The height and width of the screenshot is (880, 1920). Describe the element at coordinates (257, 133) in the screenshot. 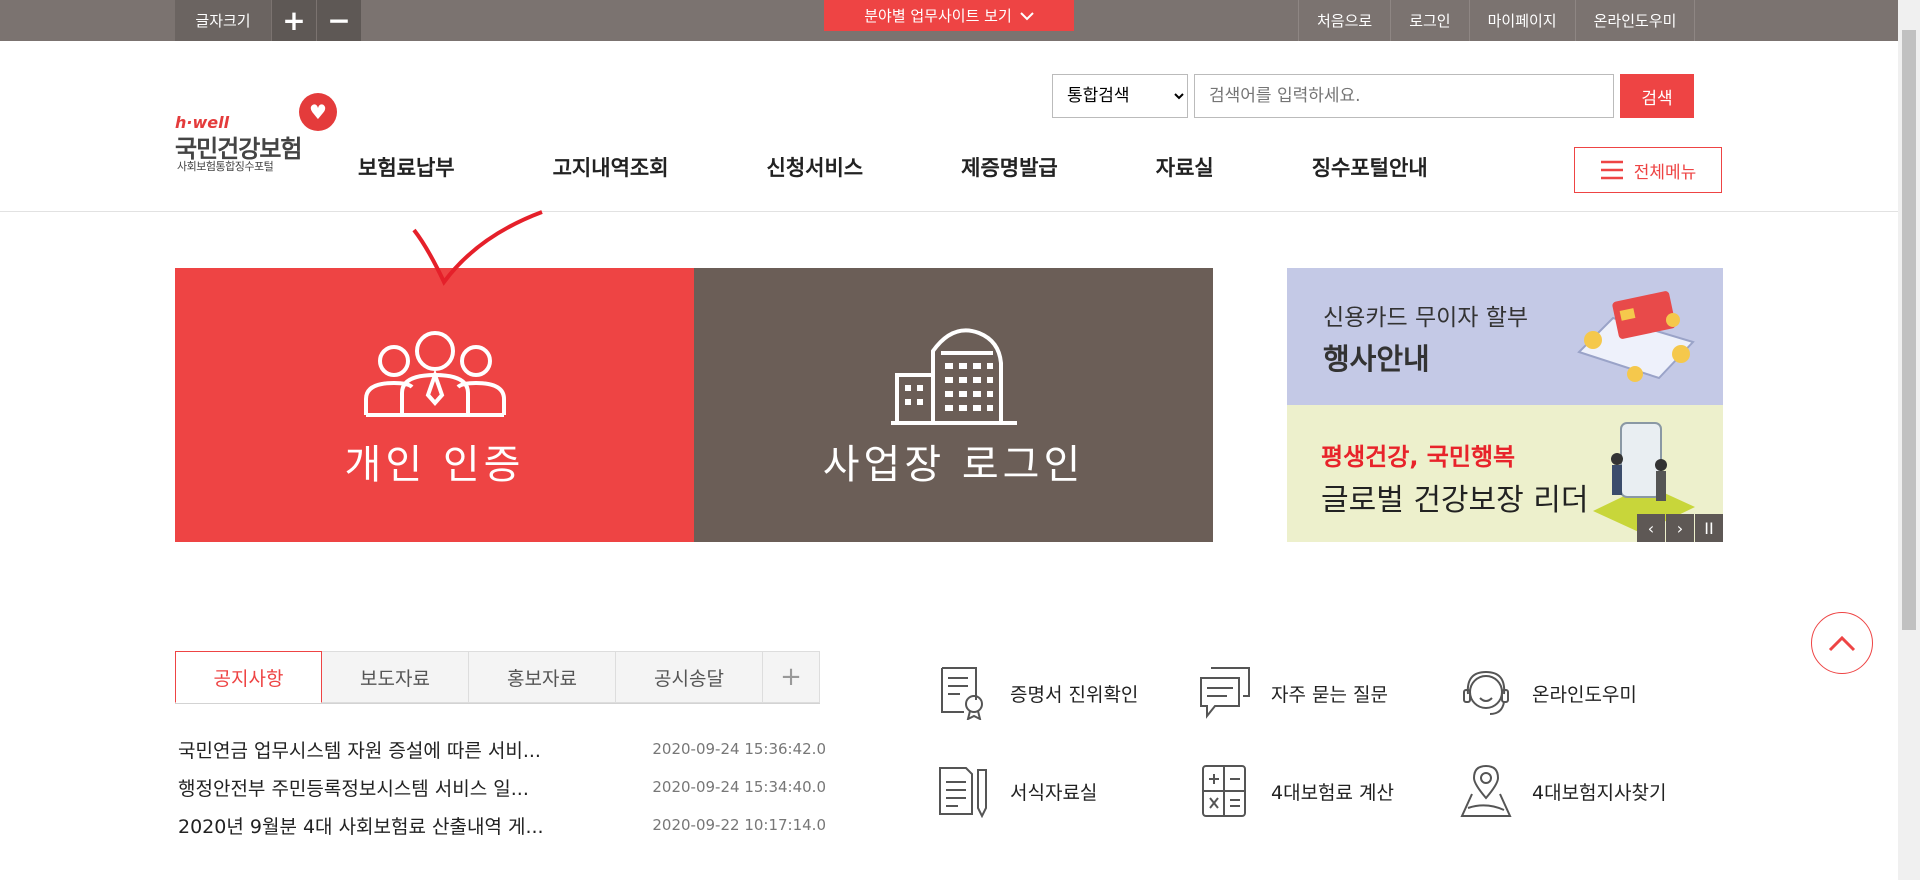

I see `site-logo: ♥ h·well 국민건강보험 사회보험통합징수포털` at that location.